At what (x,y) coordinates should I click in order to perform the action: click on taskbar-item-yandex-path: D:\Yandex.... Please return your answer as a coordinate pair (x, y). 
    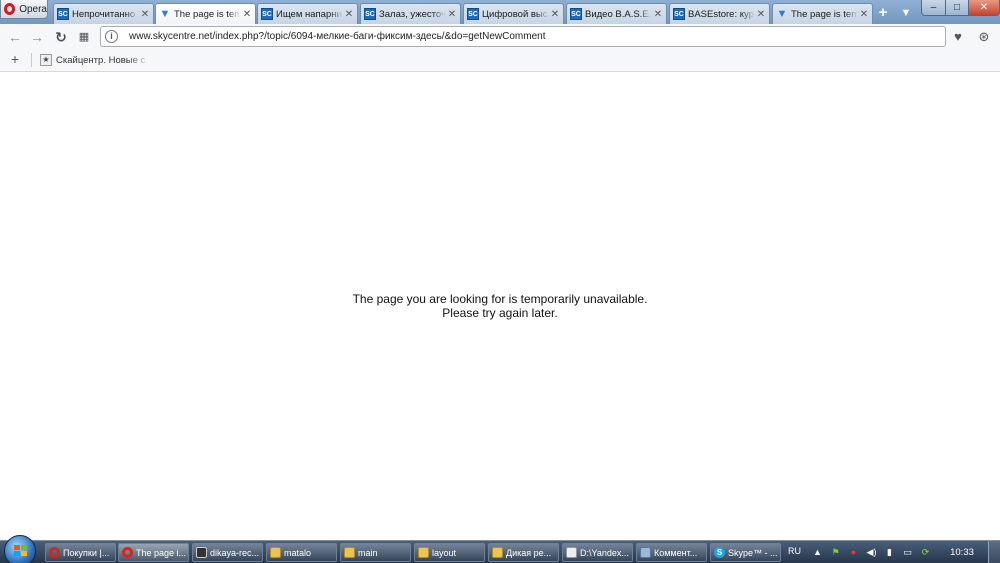
    Looking at the image, I should click on (597, 552).